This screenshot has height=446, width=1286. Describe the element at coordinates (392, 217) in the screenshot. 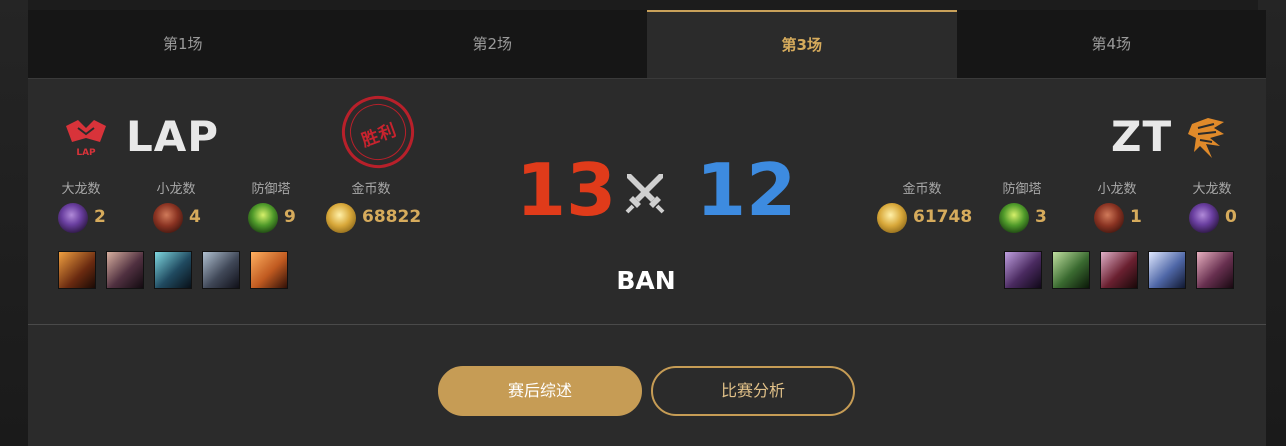

I see `left-gold-value: 68822` at that location.